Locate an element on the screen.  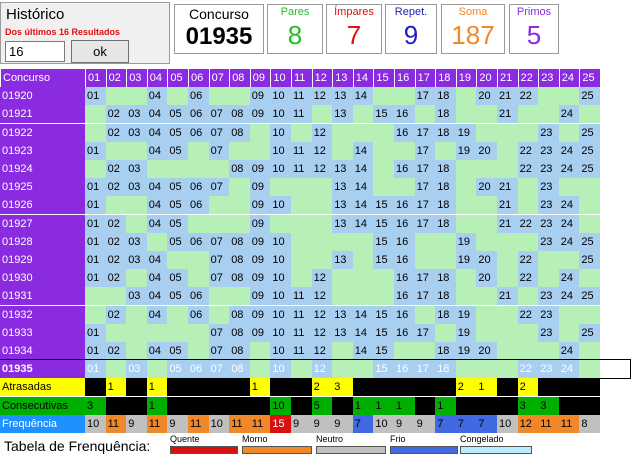
header-number: 01 is located at coordinates (95, 78).